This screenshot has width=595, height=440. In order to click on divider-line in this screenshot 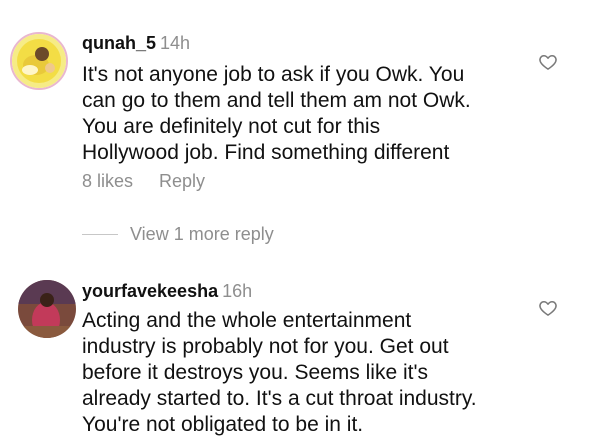, I will do `click(100, 234)`.